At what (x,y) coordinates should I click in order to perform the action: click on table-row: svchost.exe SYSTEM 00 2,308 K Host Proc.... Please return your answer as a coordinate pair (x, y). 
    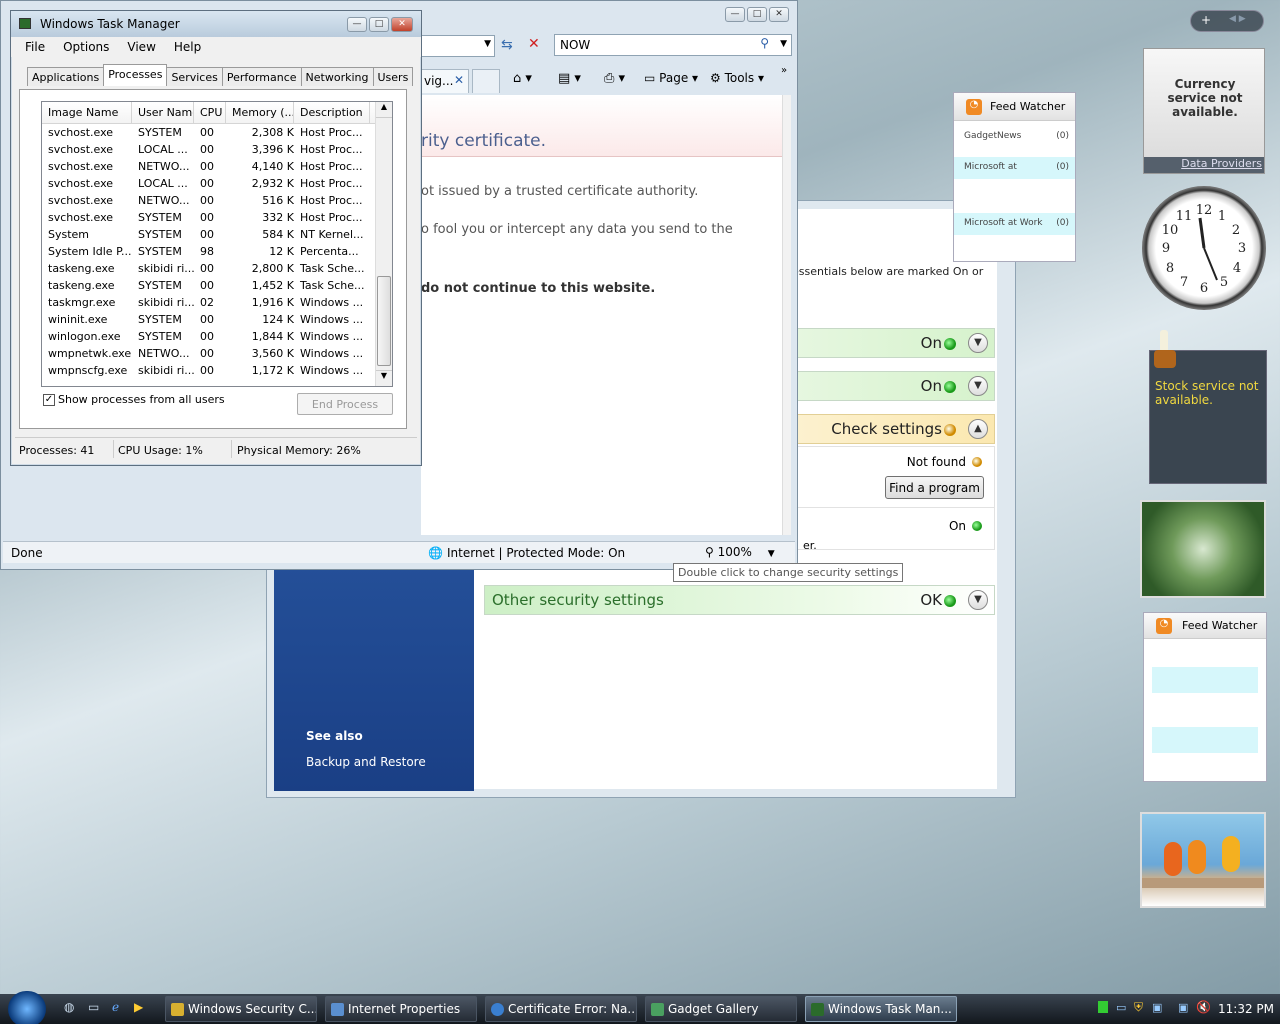
    Looking at the image, I should click on (217, 132).